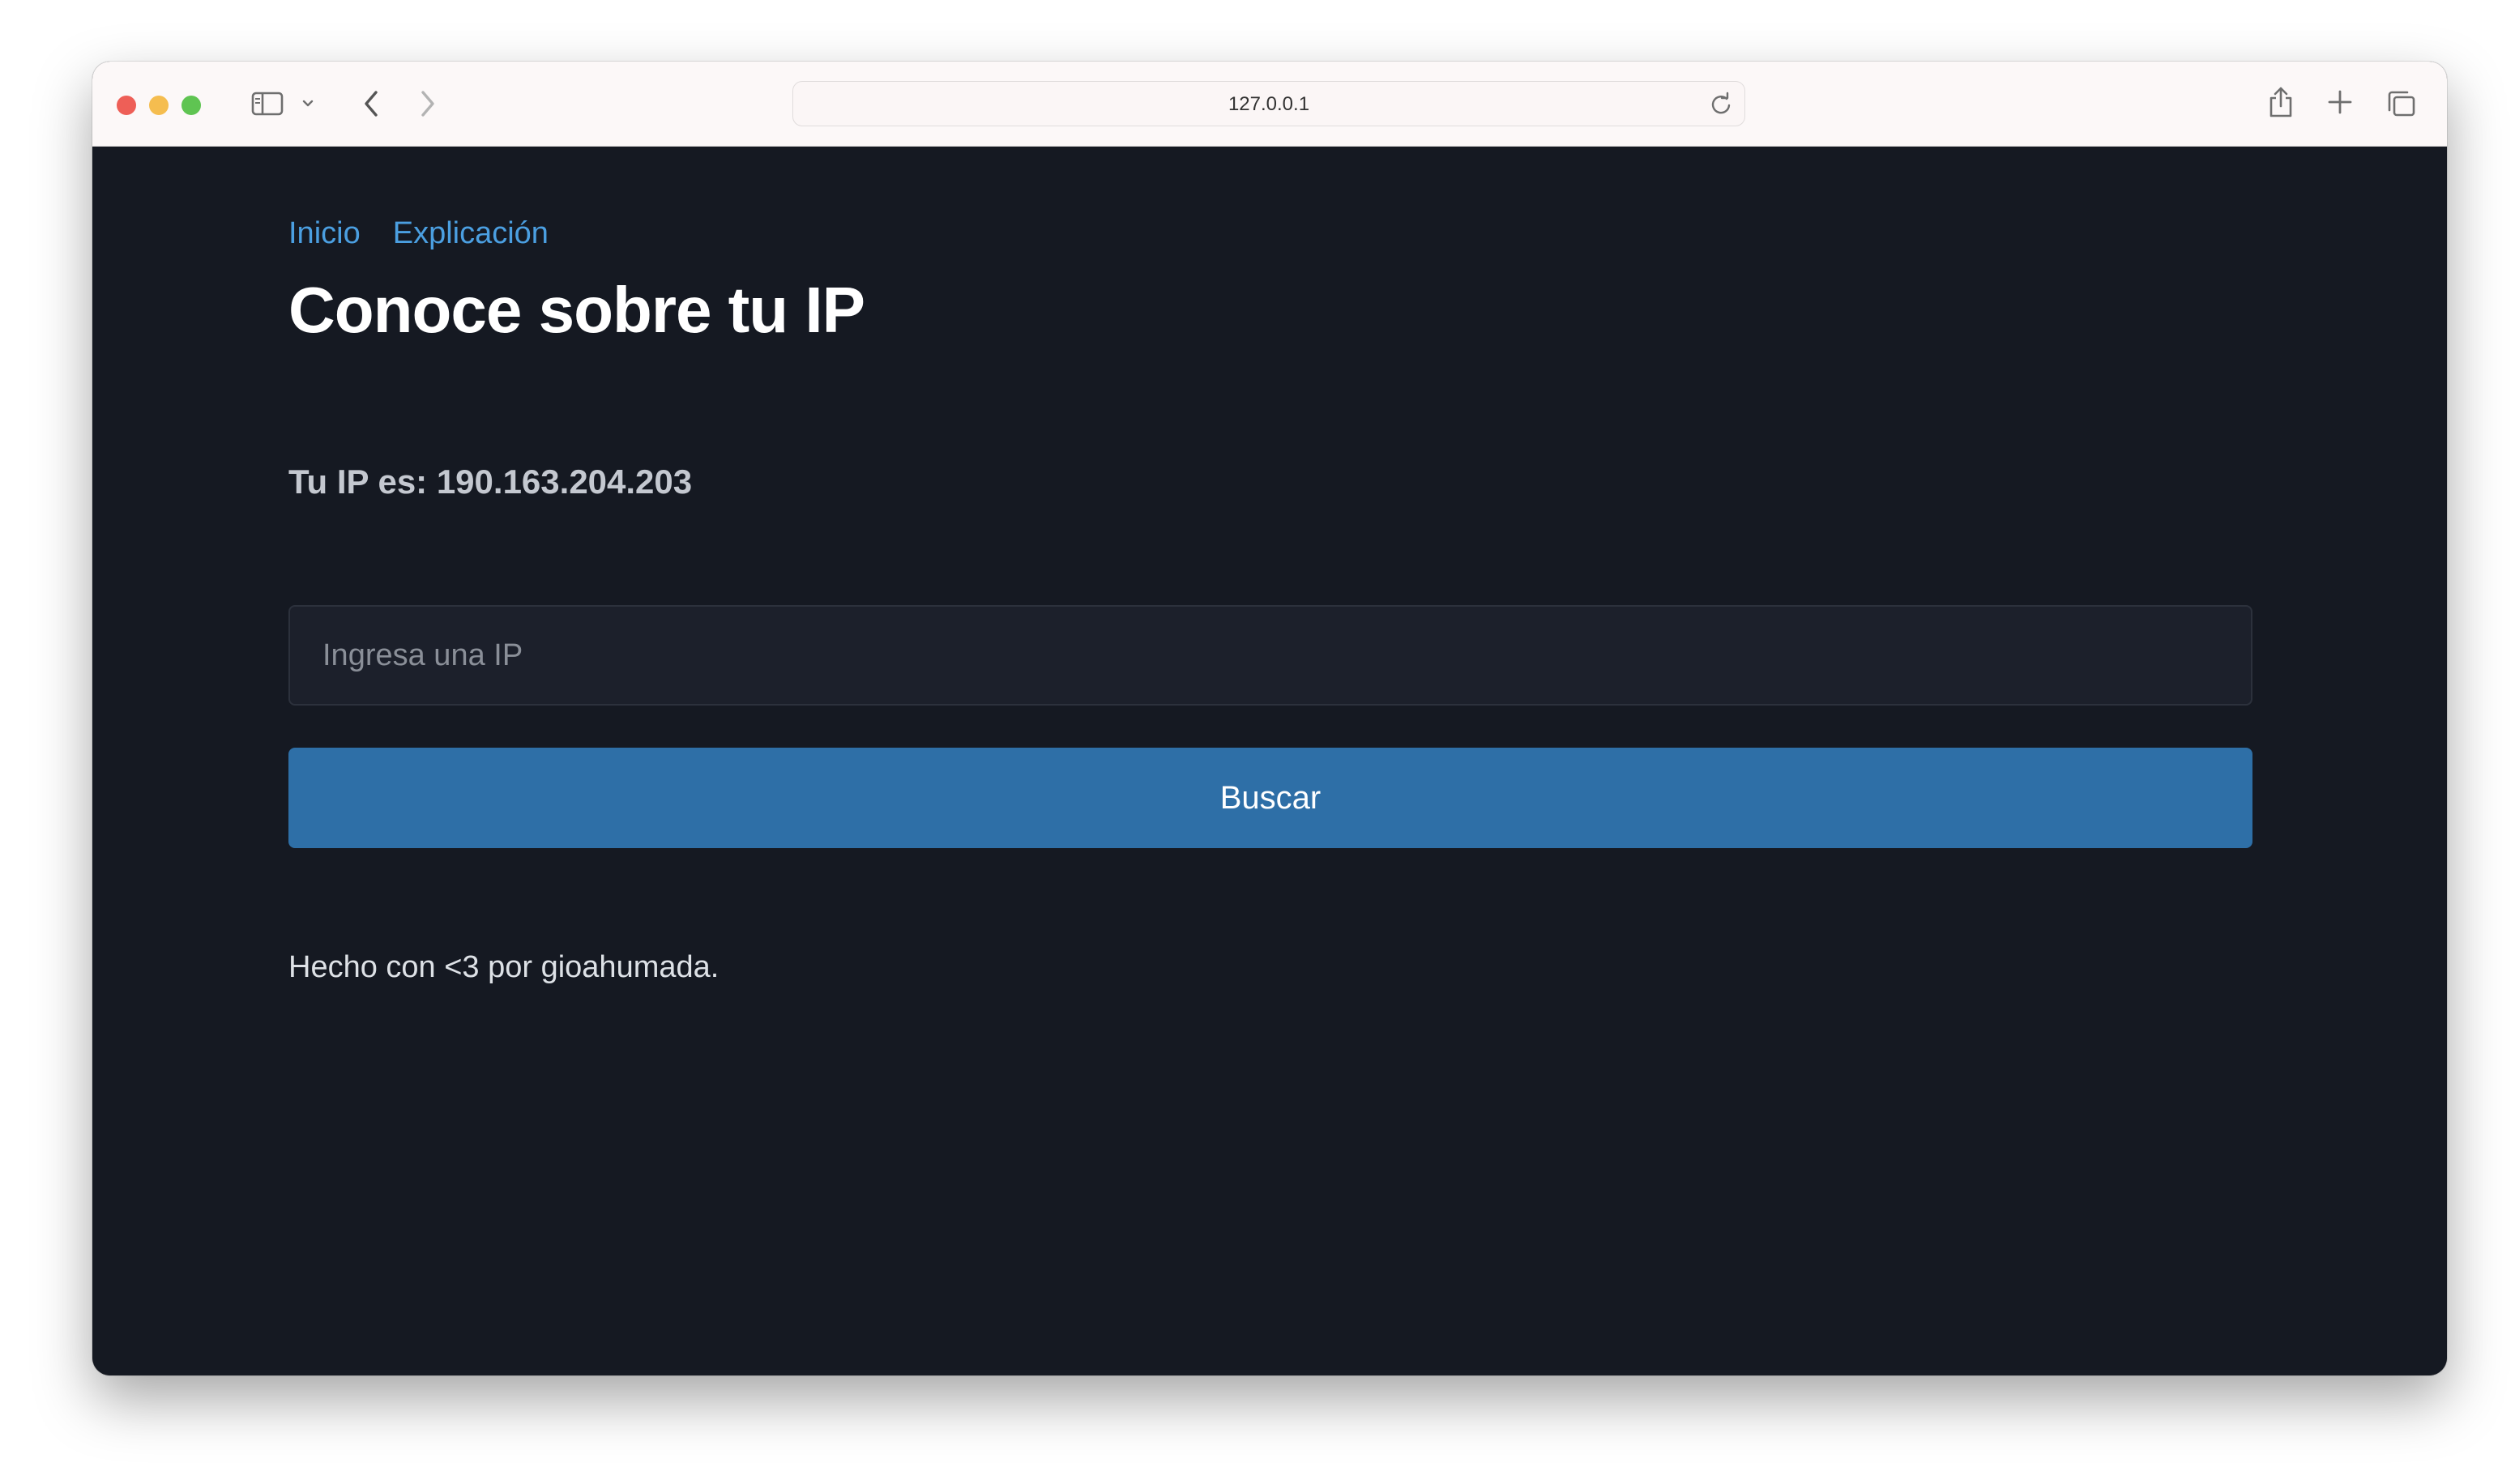  I want to click on minimize-window-button, so click(159, 105).